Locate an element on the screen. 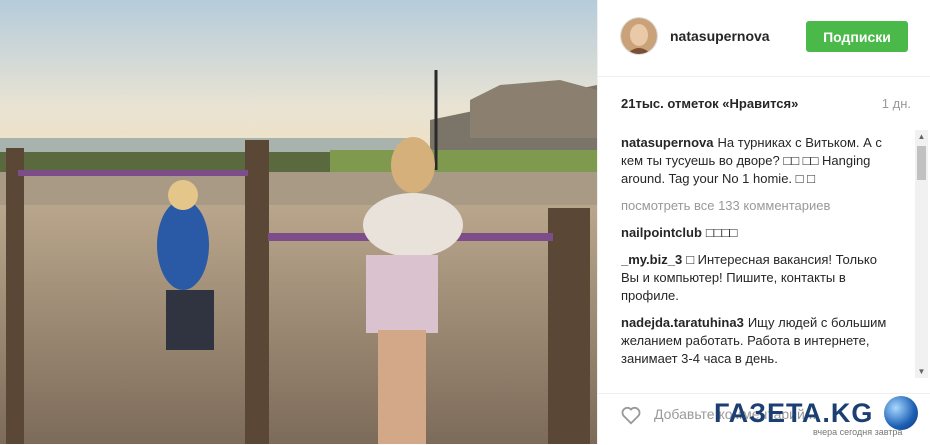 This screenshot has height=445, width=930. comment-text: □□□□ is located at coordinates (721, 232).